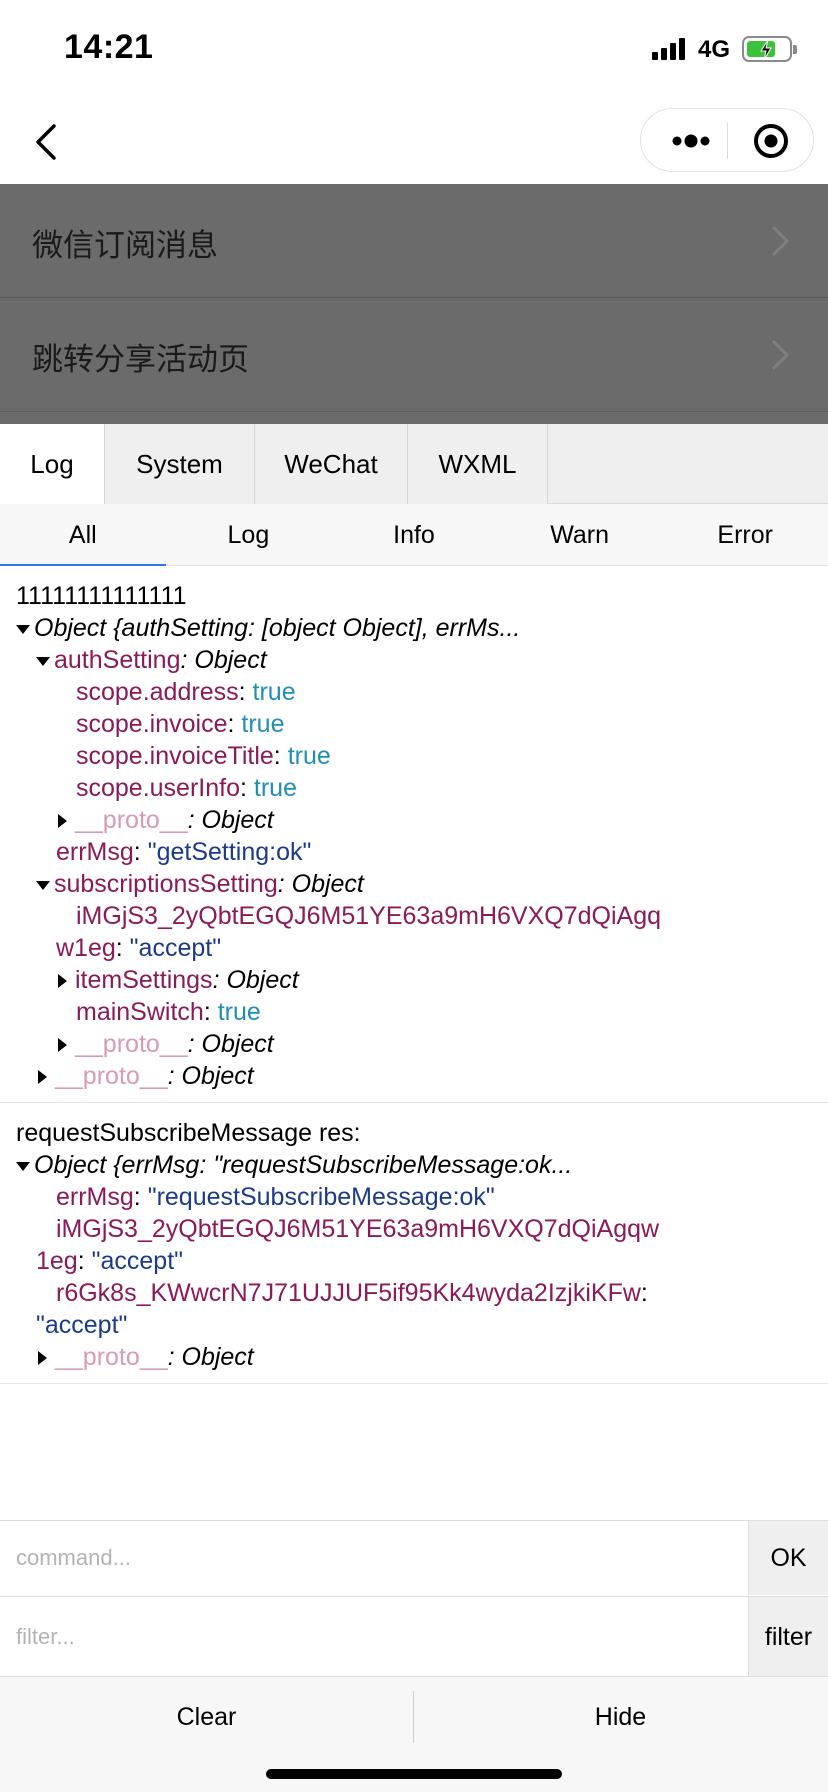 Image resolution: width=828 pixels, height=1792 pixels. I want to click on list-item-share-activity: 跳转分享活动页, so click(414, 355).